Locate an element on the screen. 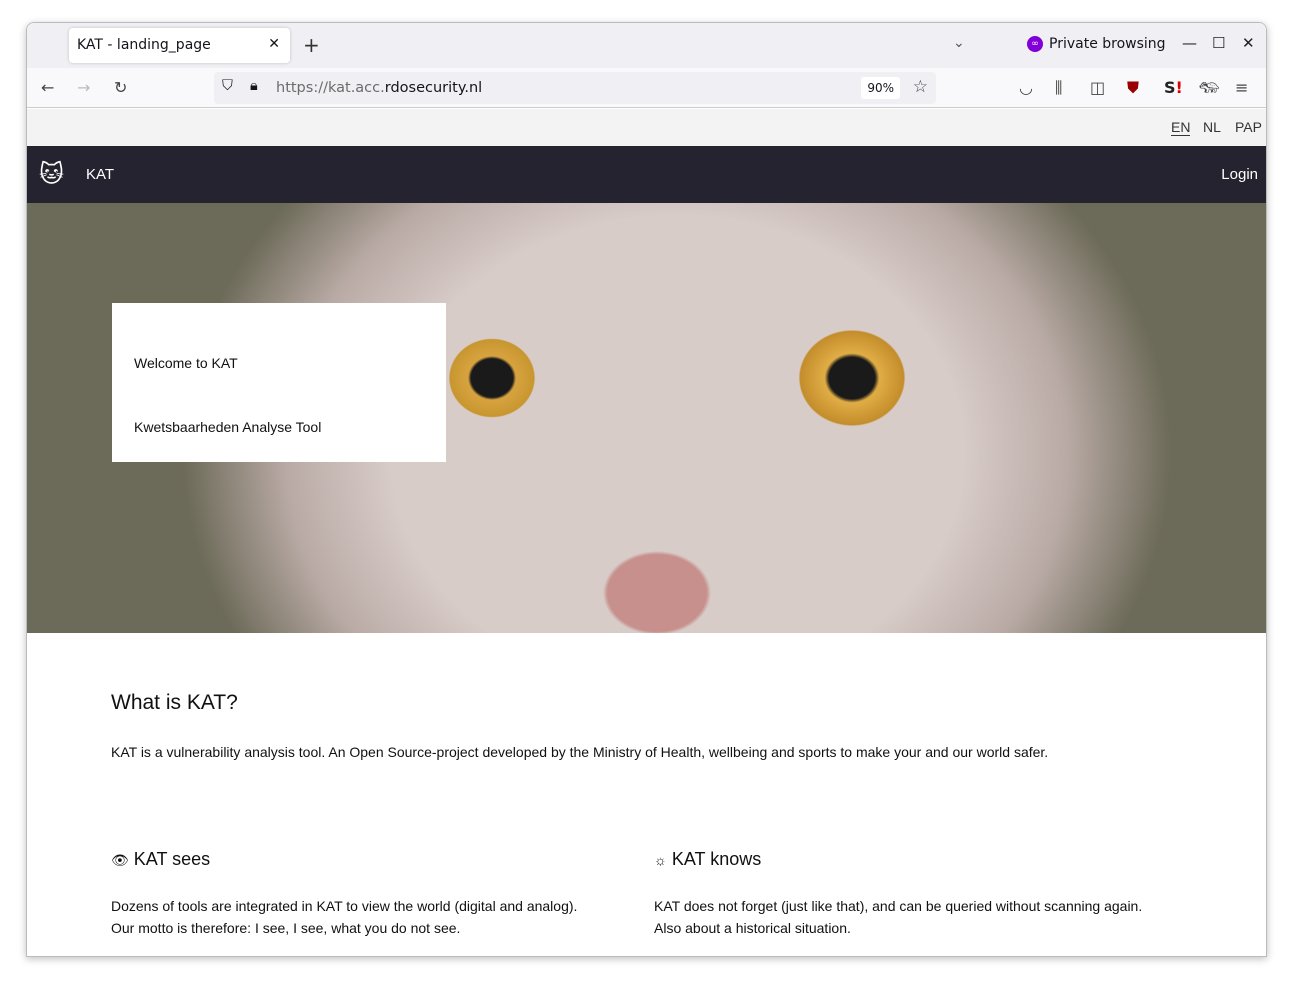 The width and height of the screenshot is (1293, 986). lang-nl: NL is located at coordinates (1212, 127).